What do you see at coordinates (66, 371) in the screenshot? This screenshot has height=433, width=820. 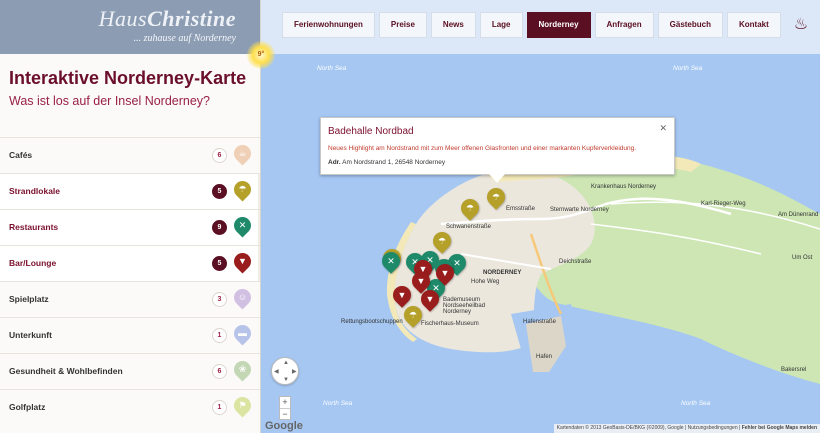 I see `category-label: Gesundheit & Wohlbefinden` at bounding box center [66, 371].